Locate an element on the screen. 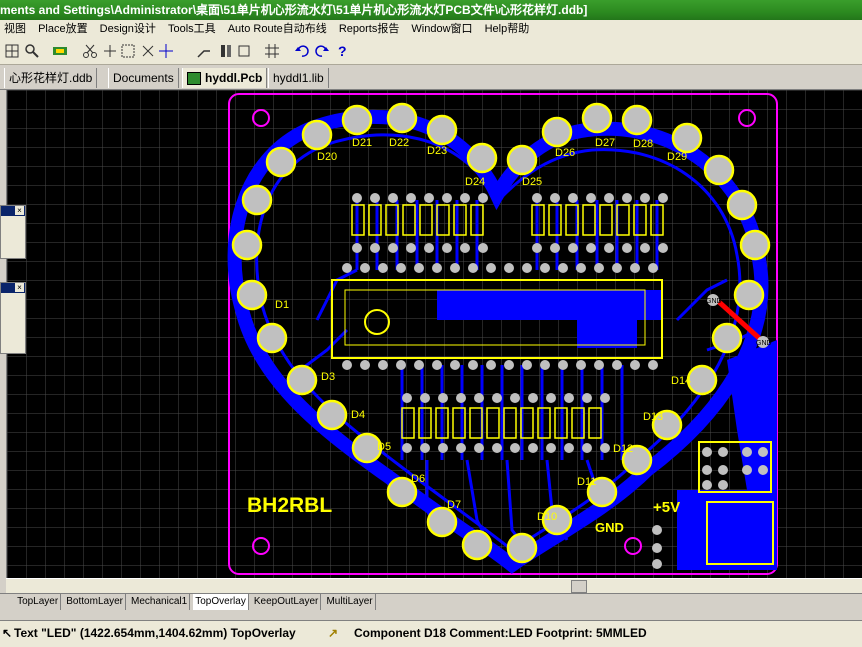 Image resolution: width=862 pixels, height=647 pixels. led-label: D27 is located at coordinates (605, 143).